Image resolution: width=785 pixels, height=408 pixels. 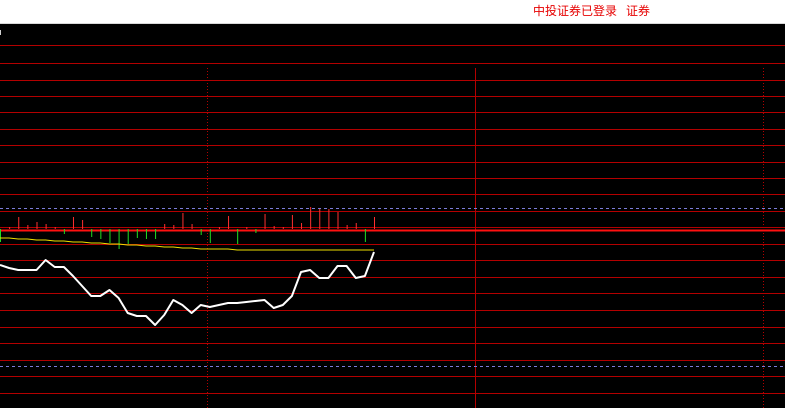 I want to click on broker-name-text: 证券, so click(x=638, y=11).